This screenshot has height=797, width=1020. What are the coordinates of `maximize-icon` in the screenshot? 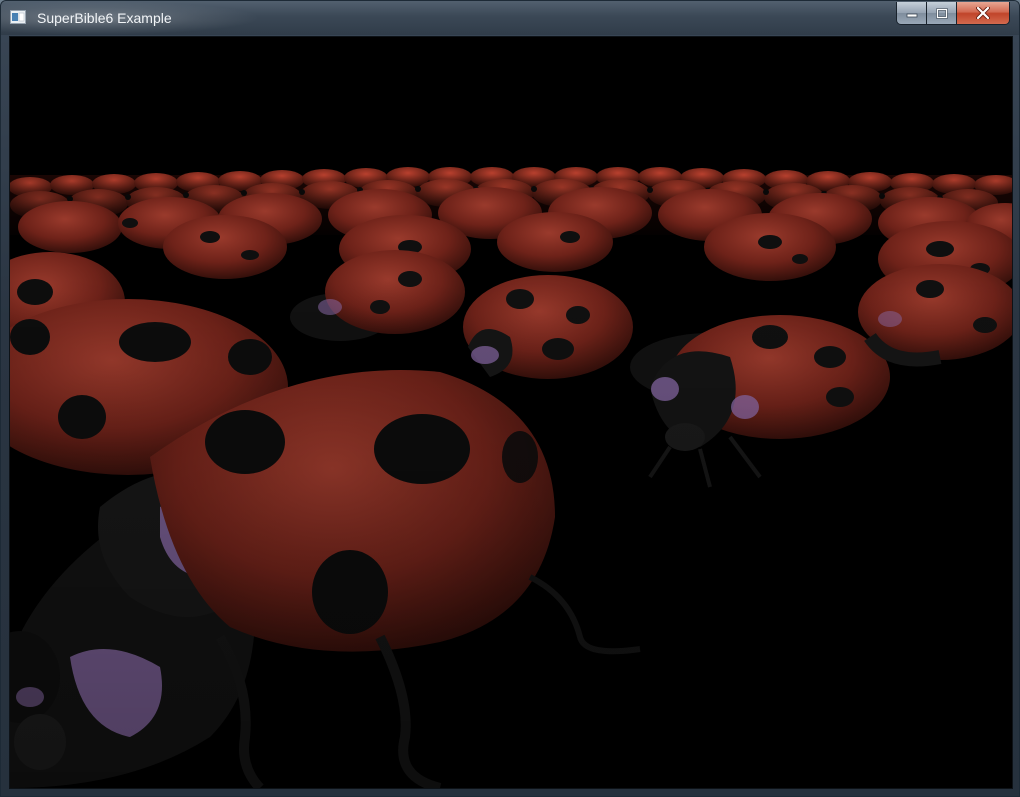 It's located at (941, 13).